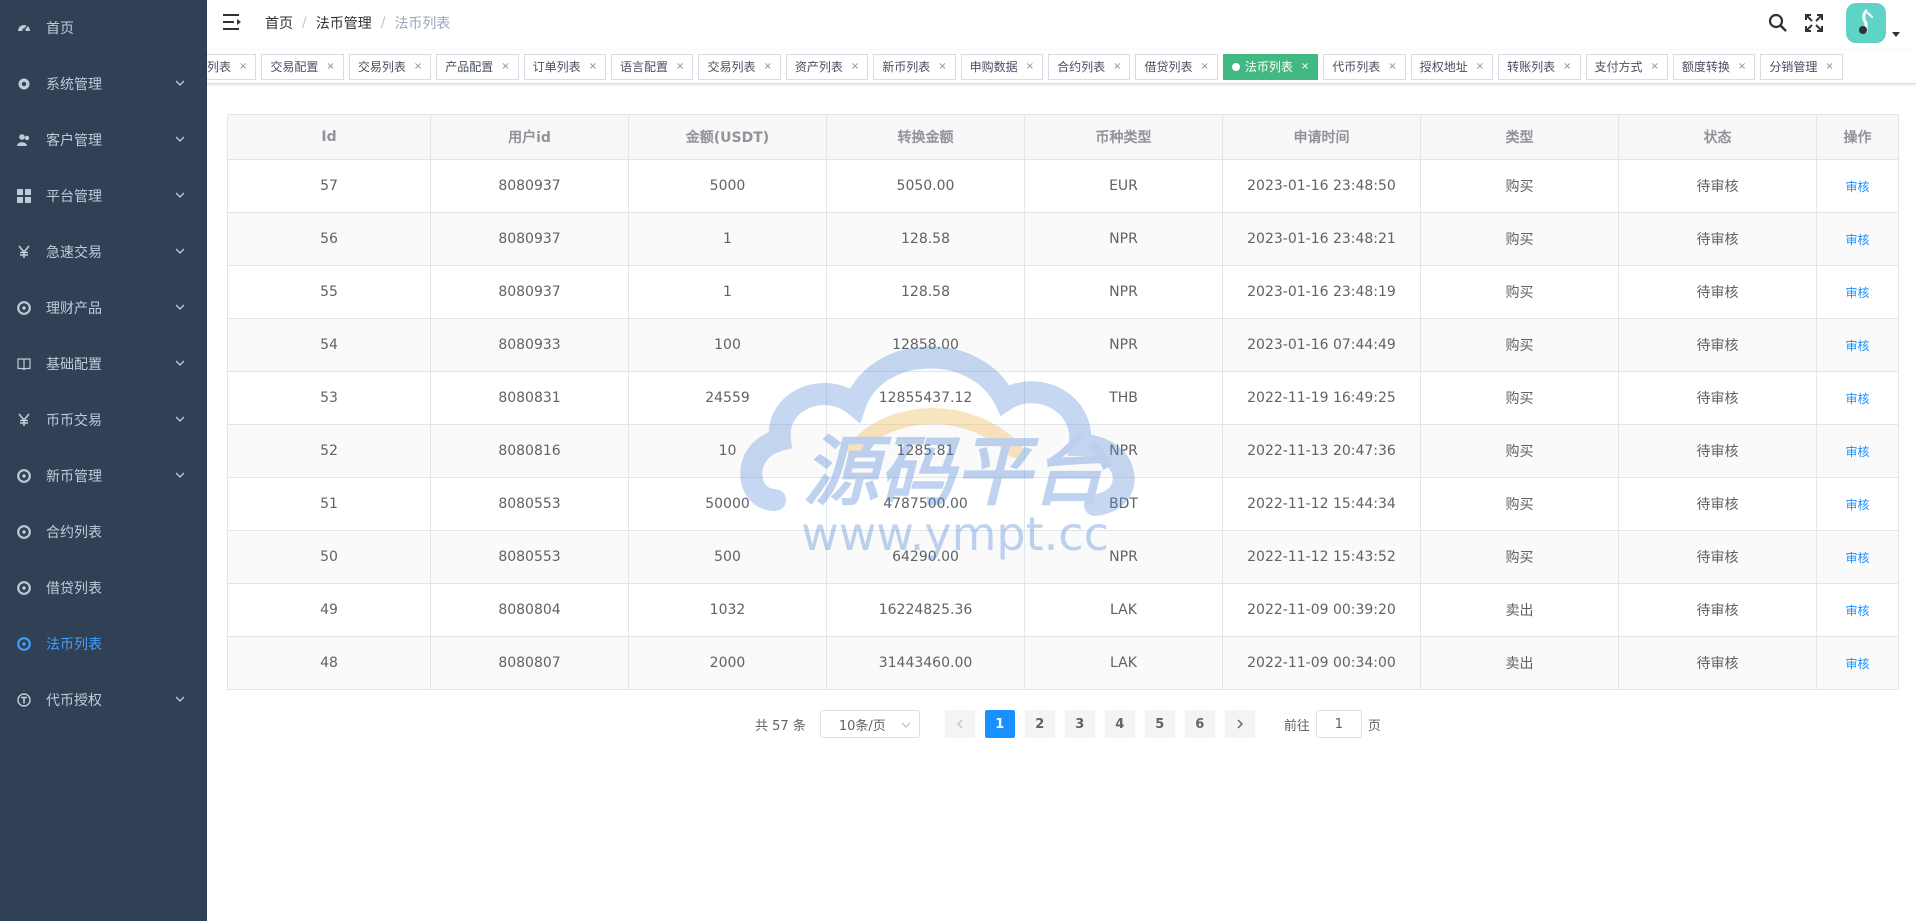 This screenshot has height=921, width=1916. What do you see at coordinates (103, 644) in the screenshot?
I see `sidebar-item: 法币列表` at bounding box center [103, 644].